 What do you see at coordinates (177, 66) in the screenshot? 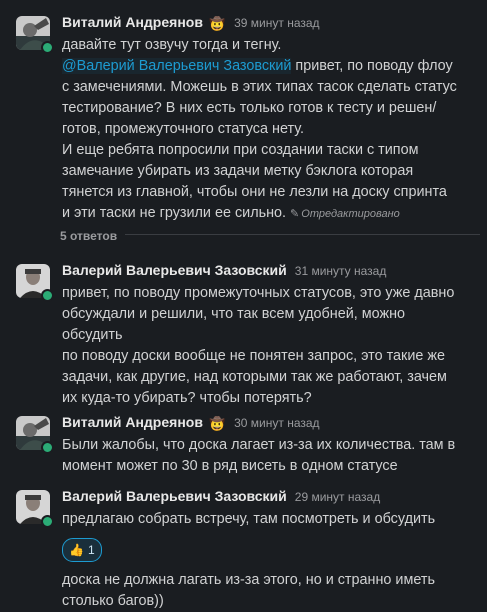
I see `user-mention: @Валерий Валерьевич Зазовский` at bounding box center [177, 66].